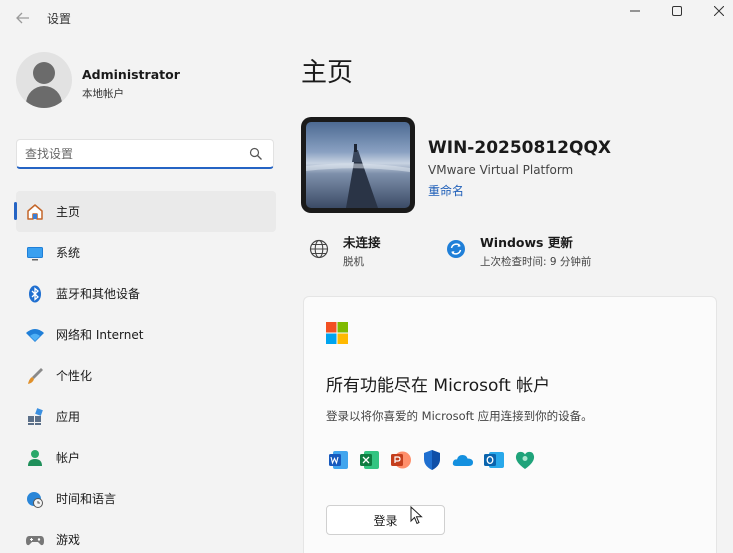  What do you see at coordinates (132, 154) in the screenshot?
I see `search-input` at bounding box center [132, 154].